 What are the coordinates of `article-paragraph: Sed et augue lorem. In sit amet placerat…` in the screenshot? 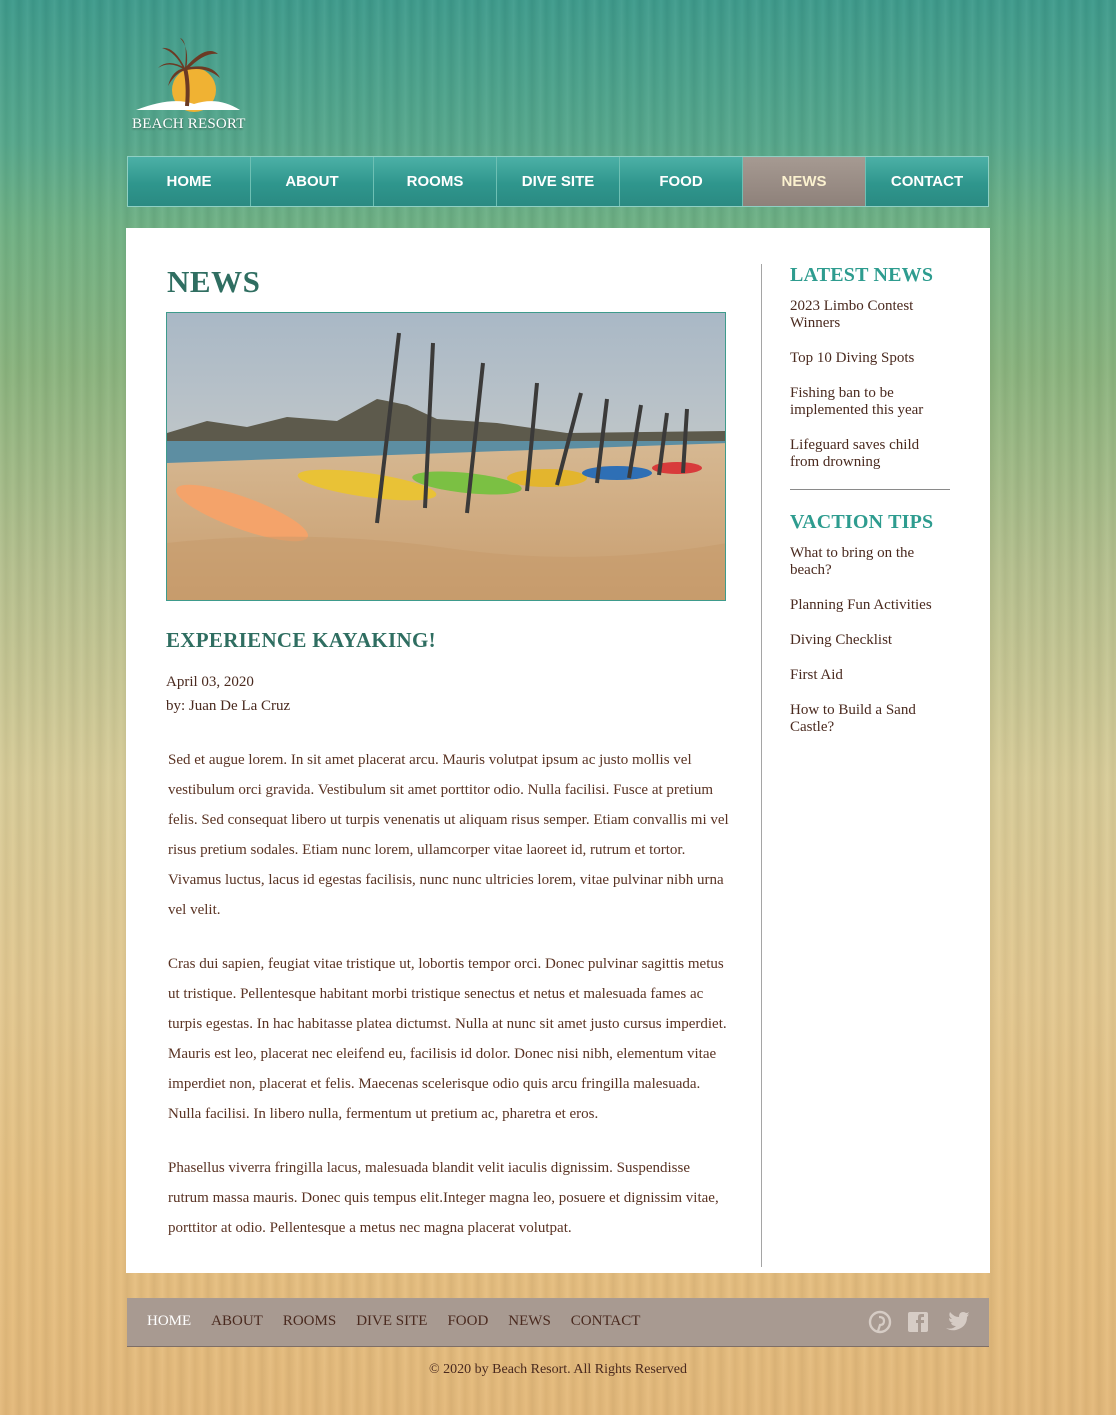 It's located at (448, 835).